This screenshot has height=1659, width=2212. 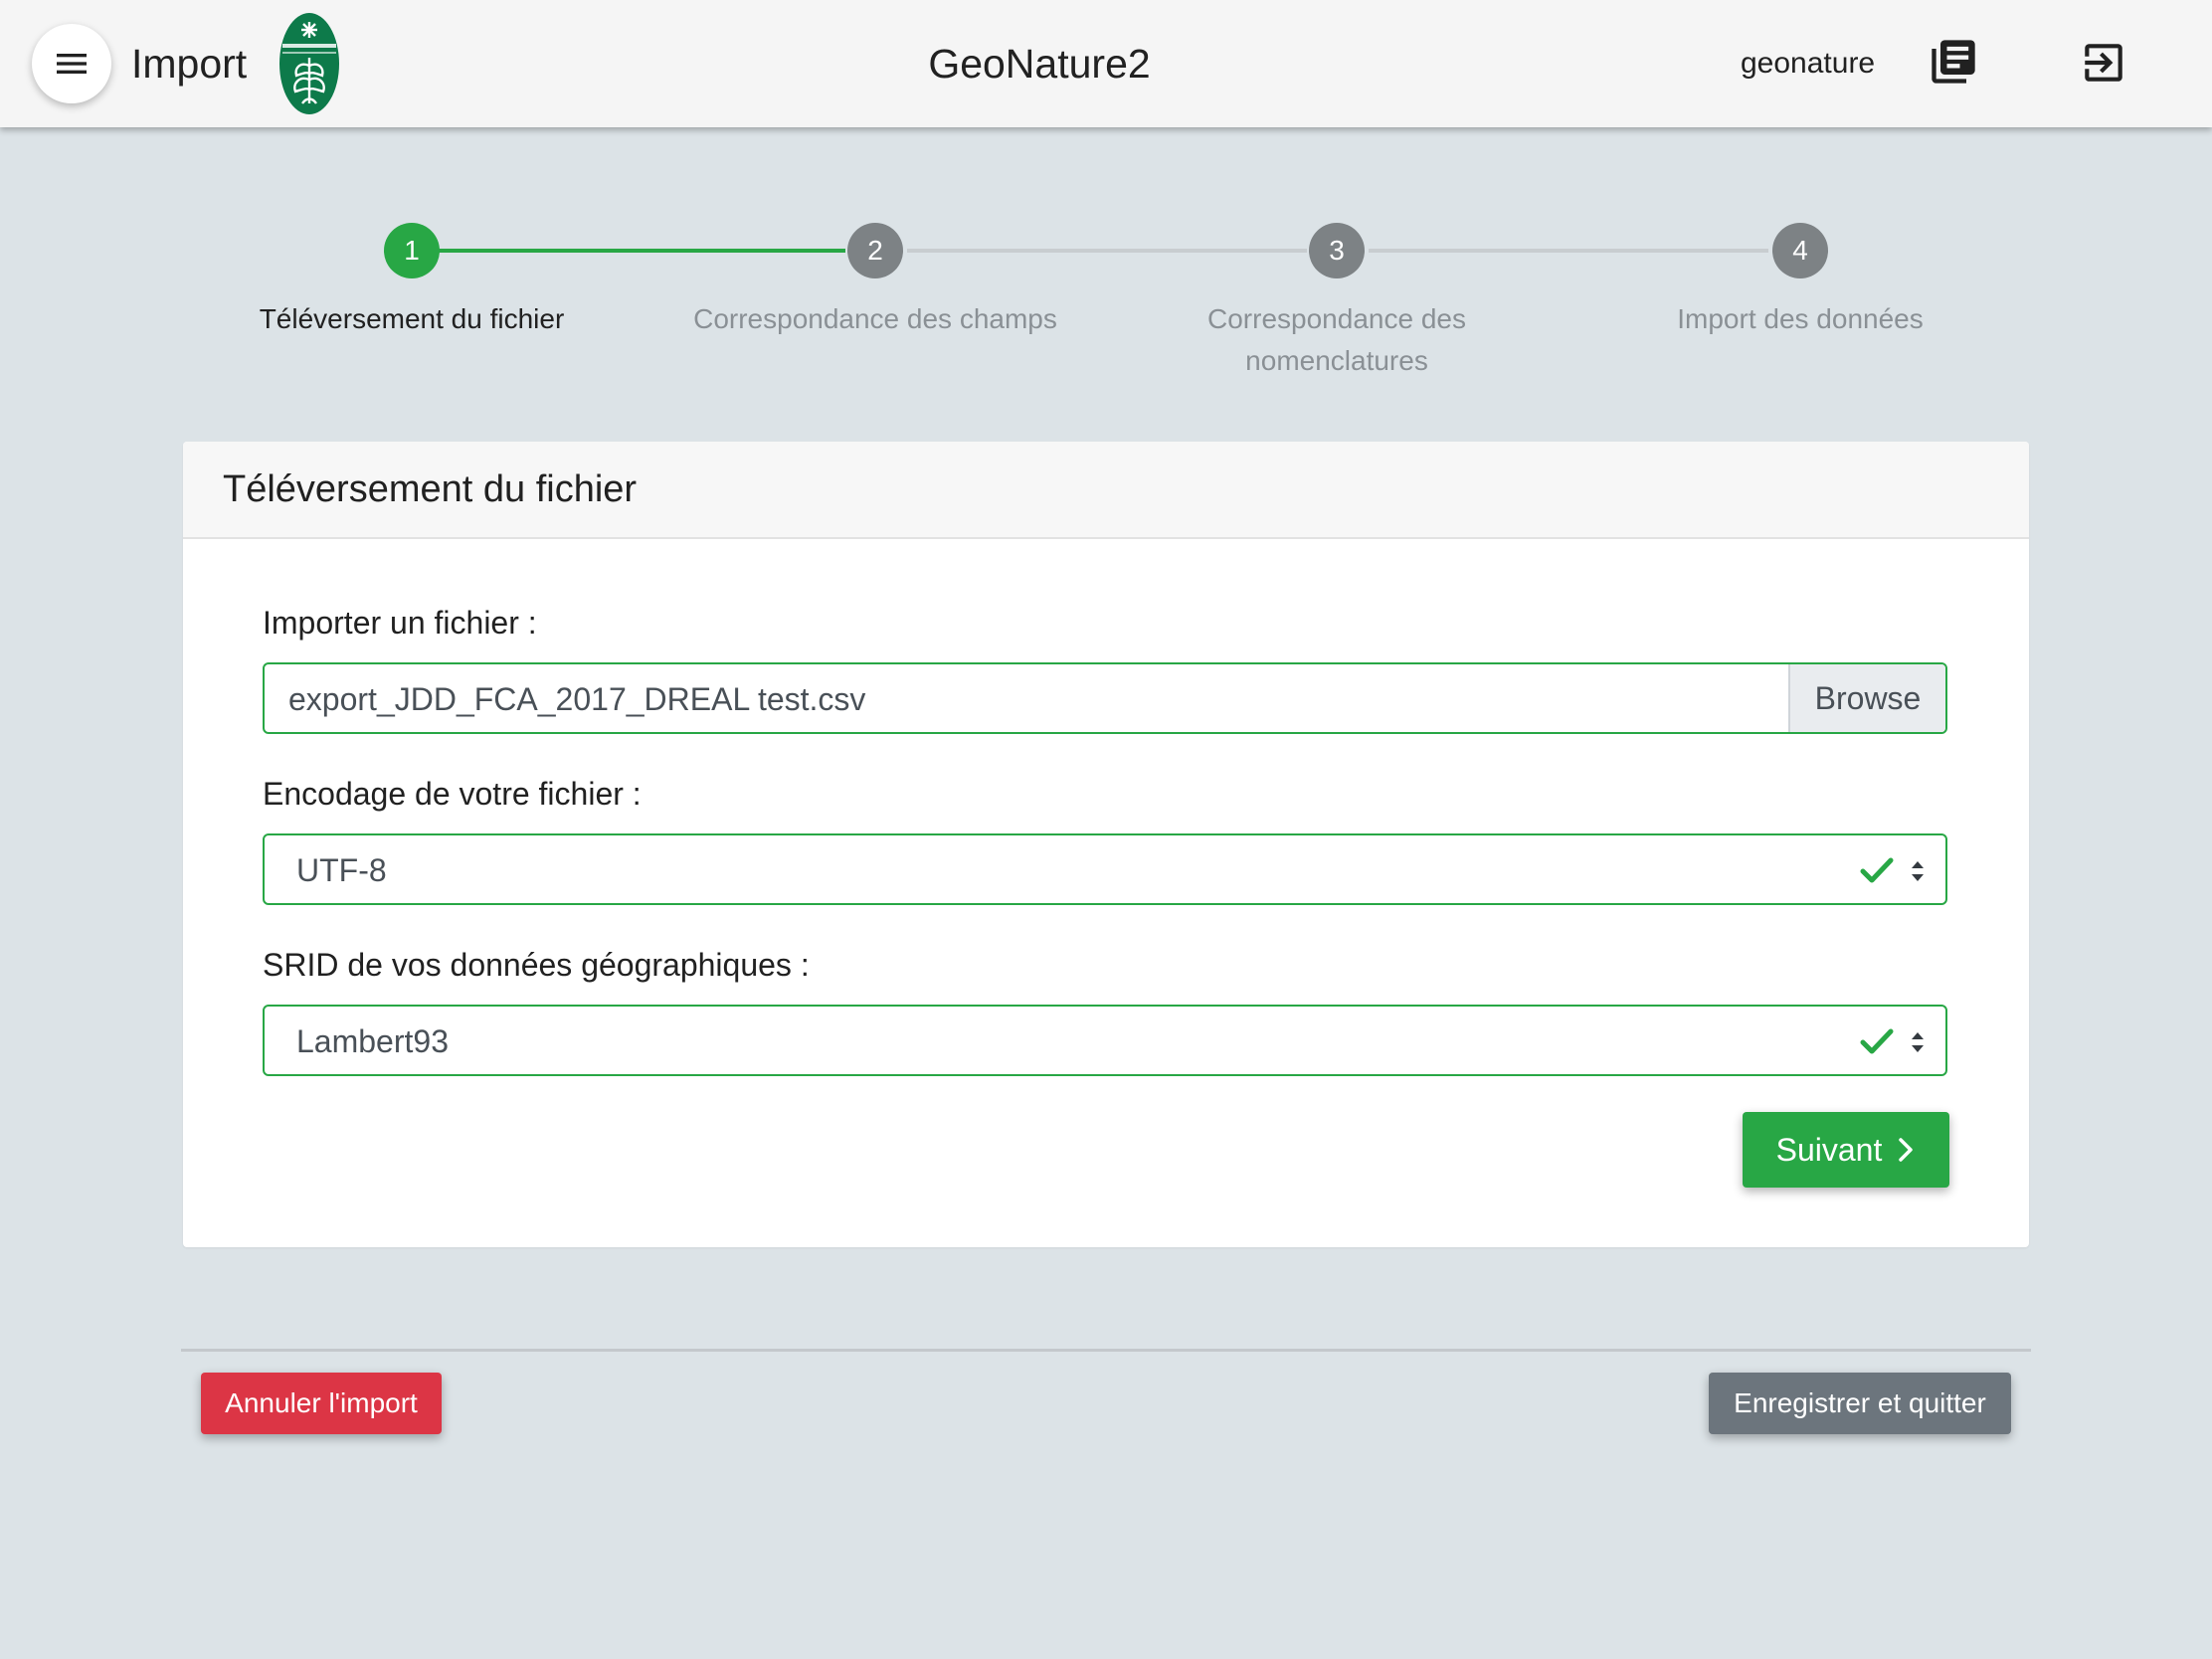 What do you see at coordinates (1106, 490) in the screenshot?
I see `card-header: Téléversement du fichier` at bounding box center [1106, 490].